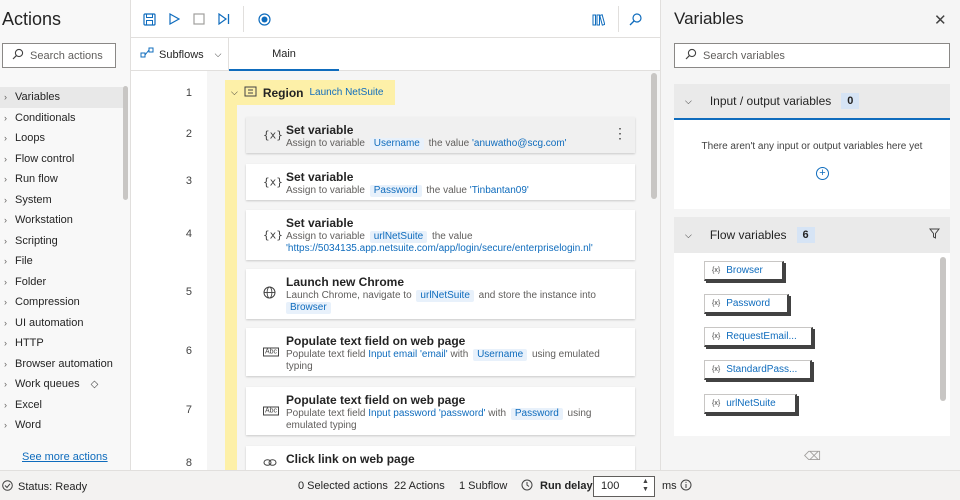 Image resolution: width=960 pixels, height=500 pixels. What do you see at coordinates (310, 92) in the screenshot?
I see `region-header: ⌵ Region Launch NetSuite` at bounding box center [310, 92].